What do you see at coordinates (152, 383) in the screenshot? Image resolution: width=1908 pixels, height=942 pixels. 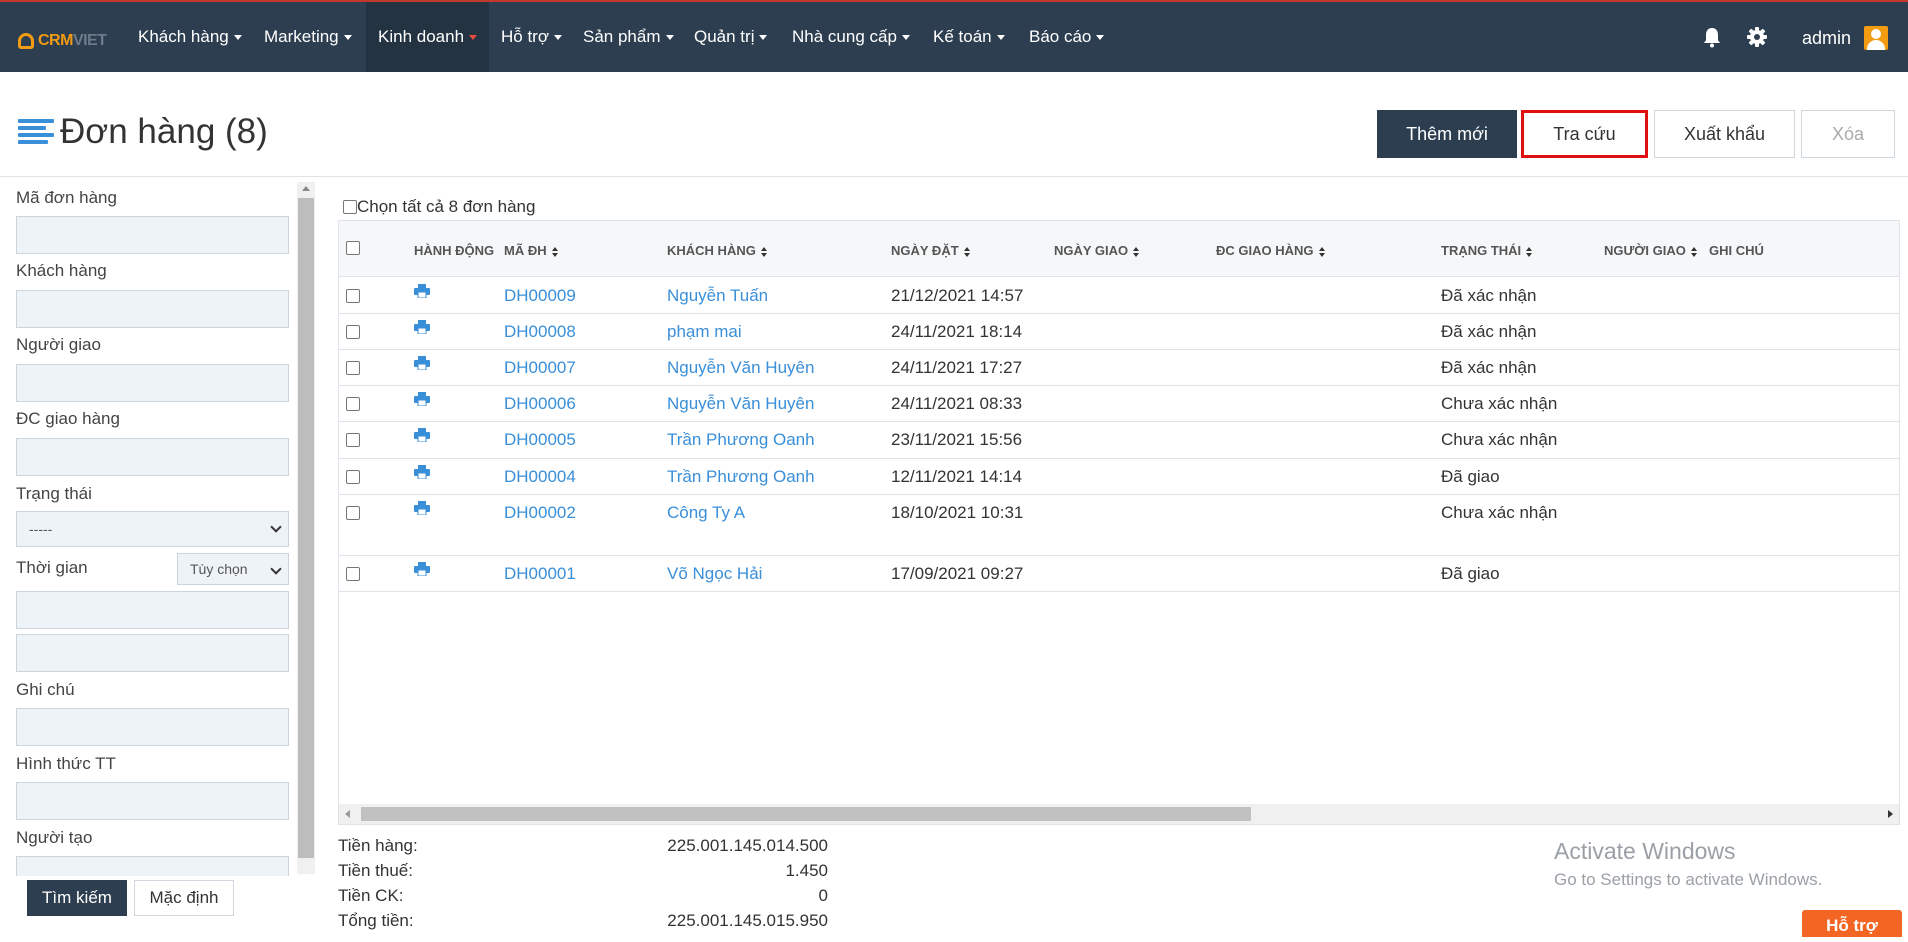 I see `deliverer-input` at bounding box center [152, 383].